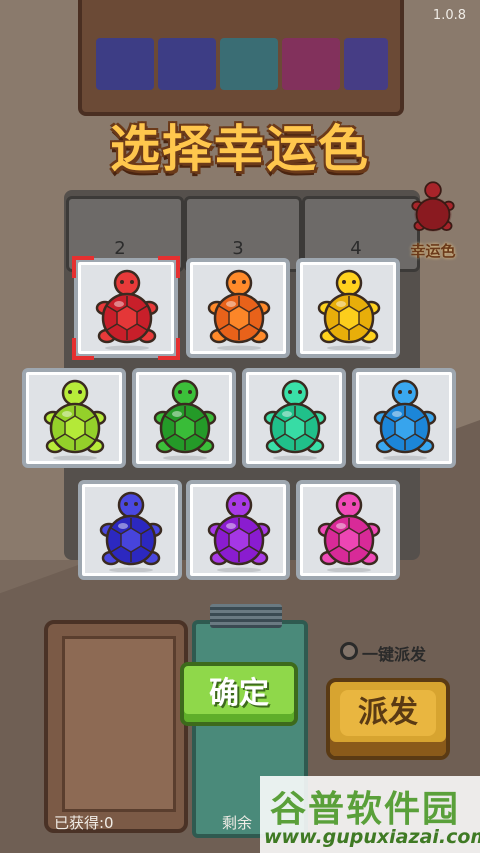  I want to click on turtle-lime-icon, so click(75, 419).